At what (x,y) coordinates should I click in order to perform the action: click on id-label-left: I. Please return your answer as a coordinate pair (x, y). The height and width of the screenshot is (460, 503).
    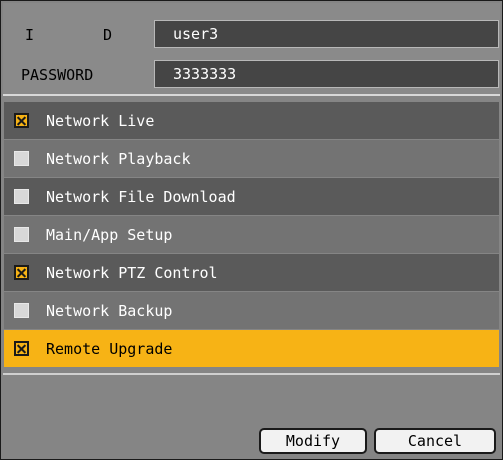
    Looking at the image, I should click on (30, 35).